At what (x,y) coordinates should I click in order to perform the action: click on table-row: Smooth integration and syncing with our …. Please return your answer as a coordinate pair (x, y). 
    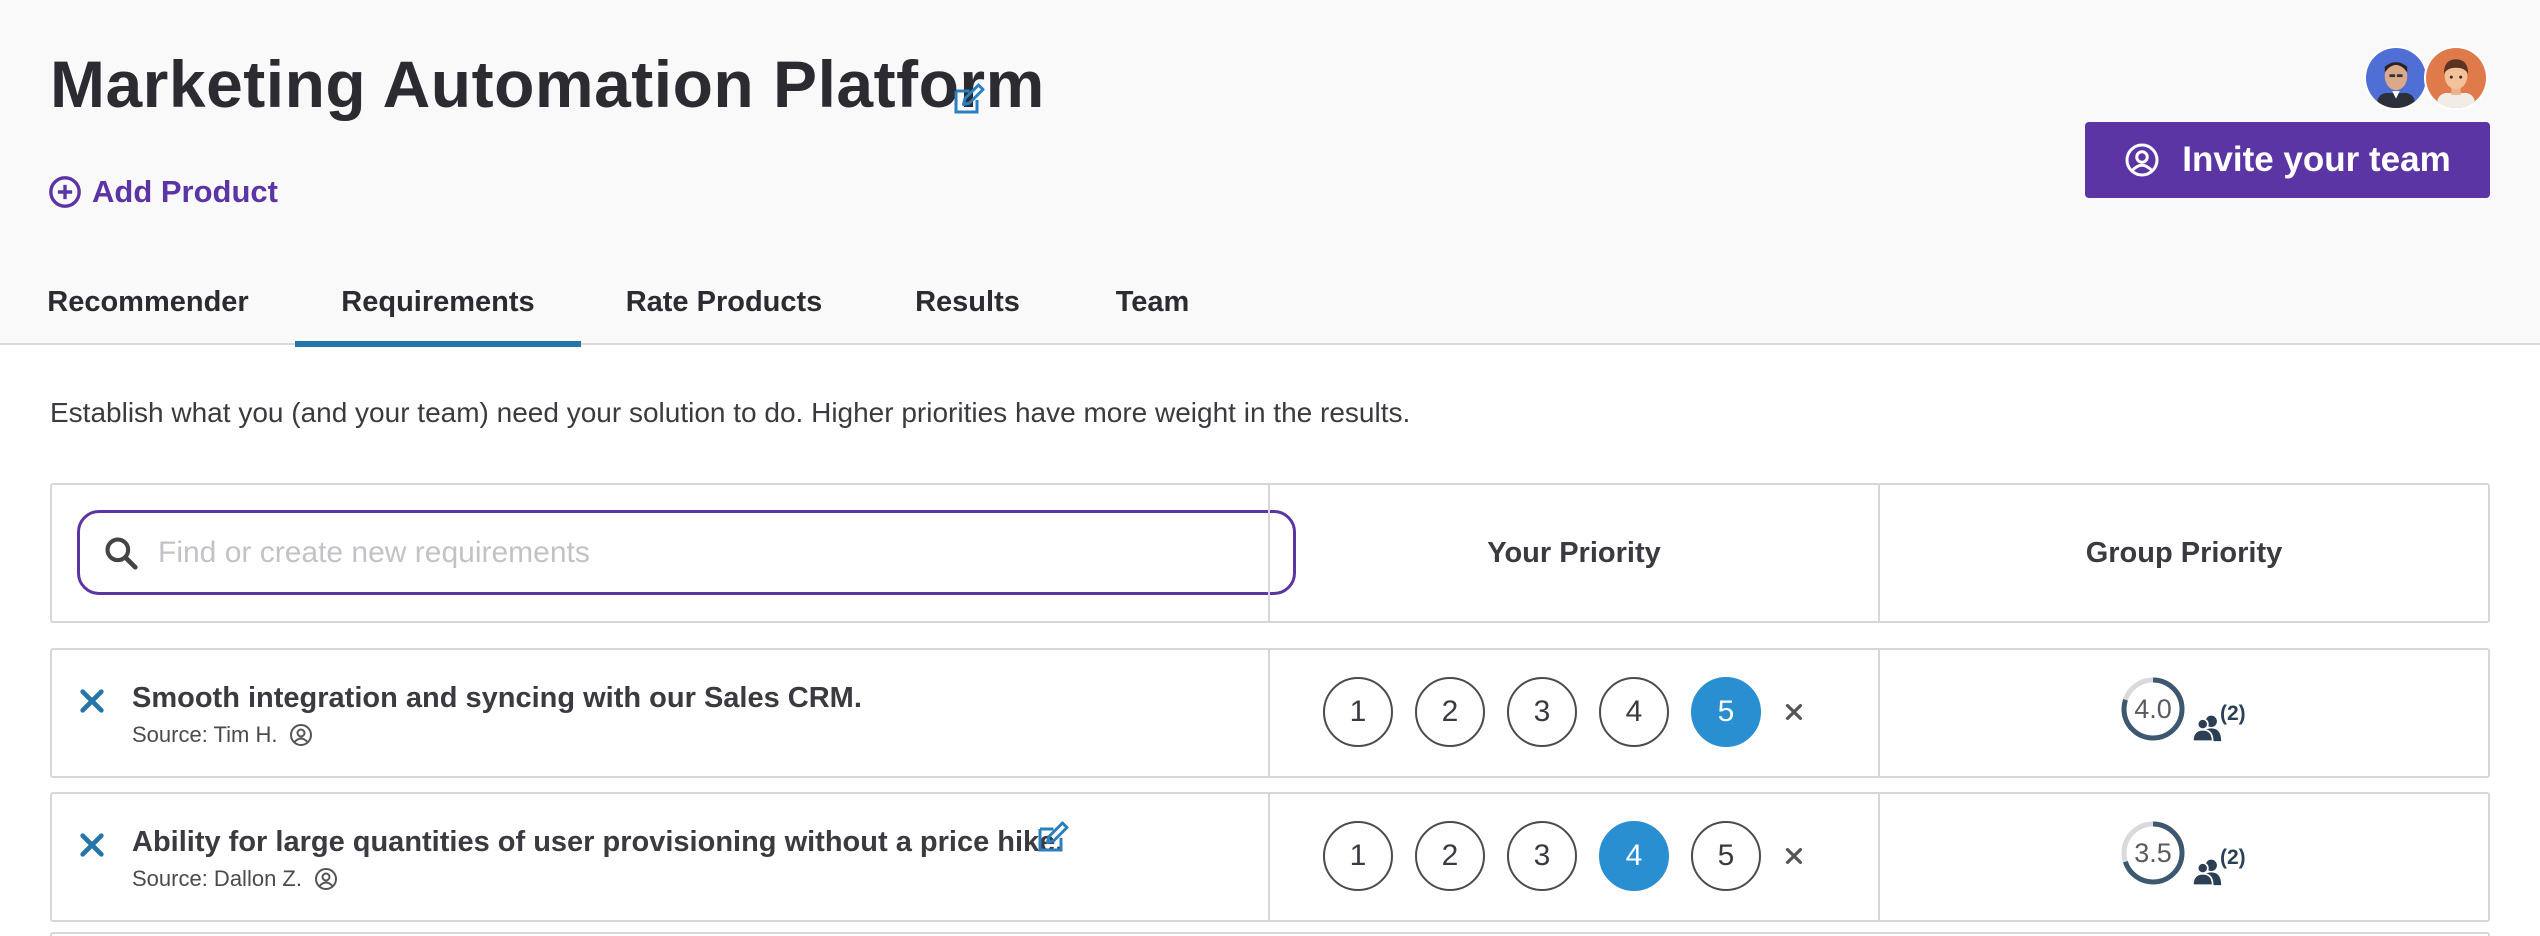
    Looking at the image, I should click on (1270, 713).